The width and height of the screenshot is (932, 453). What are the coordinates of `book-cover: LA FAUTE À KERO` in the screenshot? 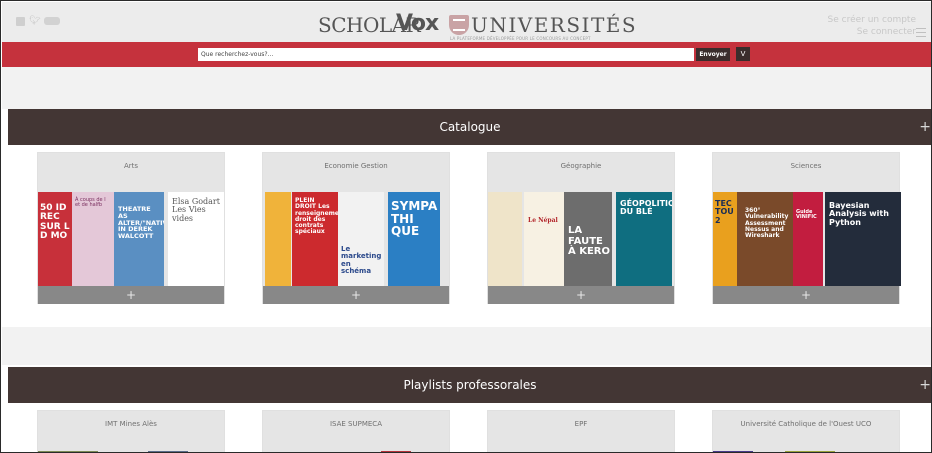 It's located at (588, 239).